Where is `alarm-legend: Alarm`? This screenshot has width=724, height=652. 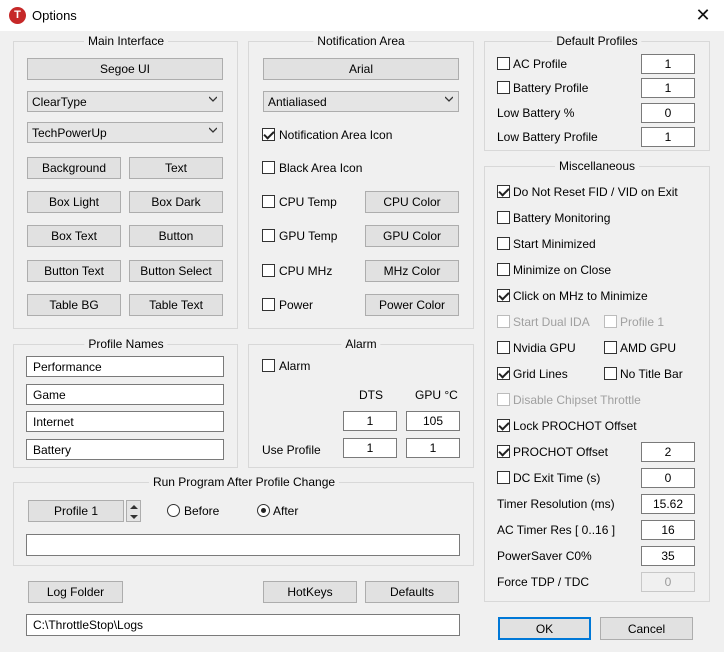 alarm-legend: Alarm is located at coordinates (361, 344).